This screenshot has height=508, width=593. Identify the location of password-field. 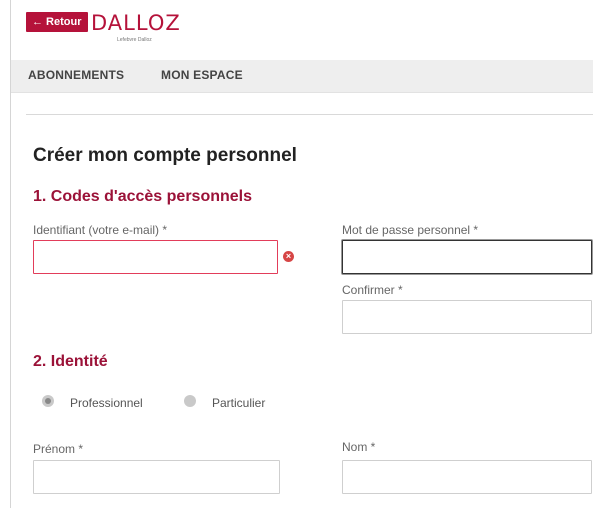
(467, 257).